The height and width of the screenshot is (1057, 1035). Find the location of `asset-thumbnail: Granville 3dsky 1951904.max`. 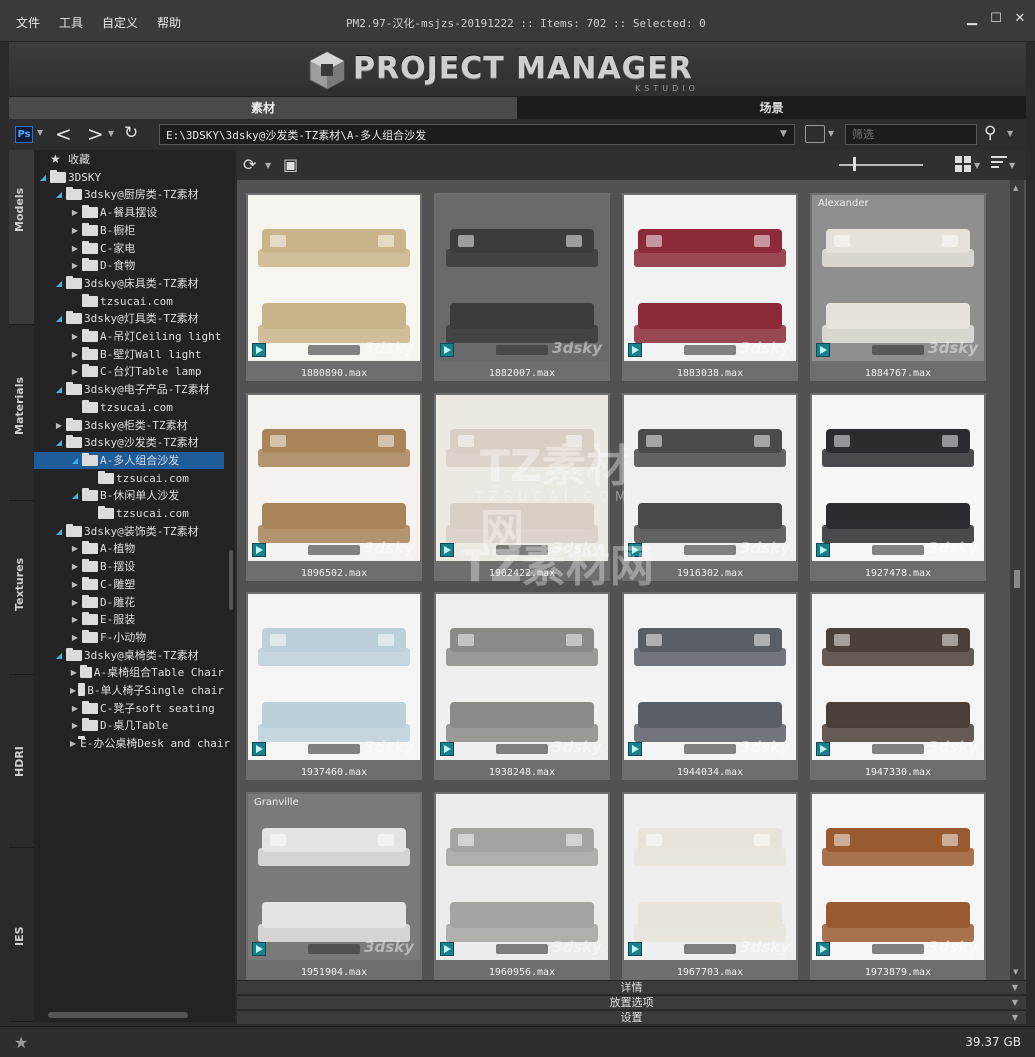

asset-thumbnail: Granville 3dsky 1951904.max is located at coordinates (334, 886).